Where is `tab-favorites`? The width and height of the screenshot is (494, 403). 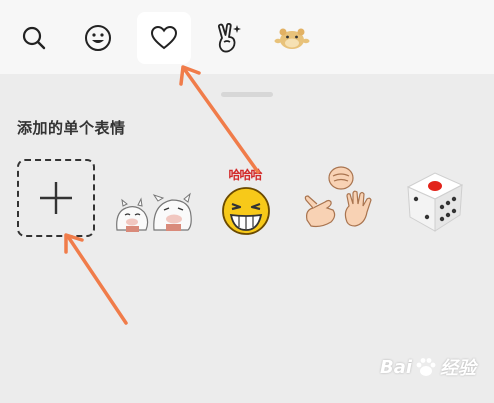 tab-favorites is located at coordinates (164, 38).